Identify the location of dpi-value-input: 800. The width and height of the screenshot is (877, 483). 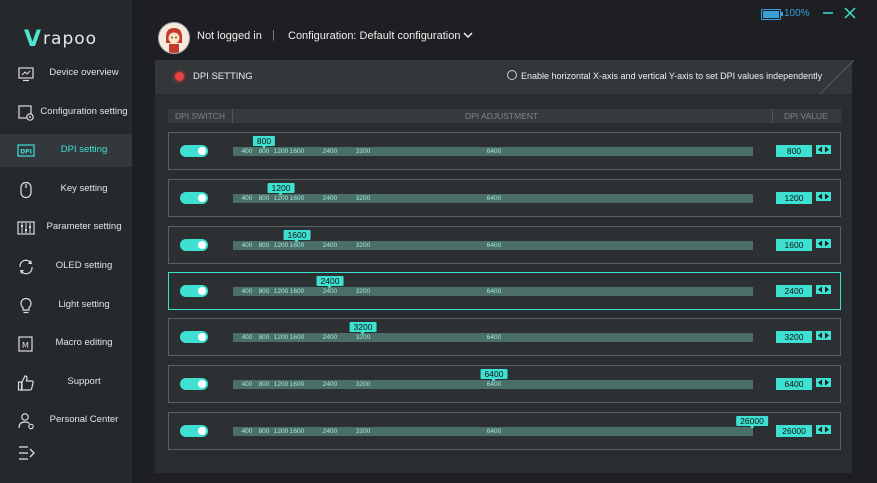
(794, 151).